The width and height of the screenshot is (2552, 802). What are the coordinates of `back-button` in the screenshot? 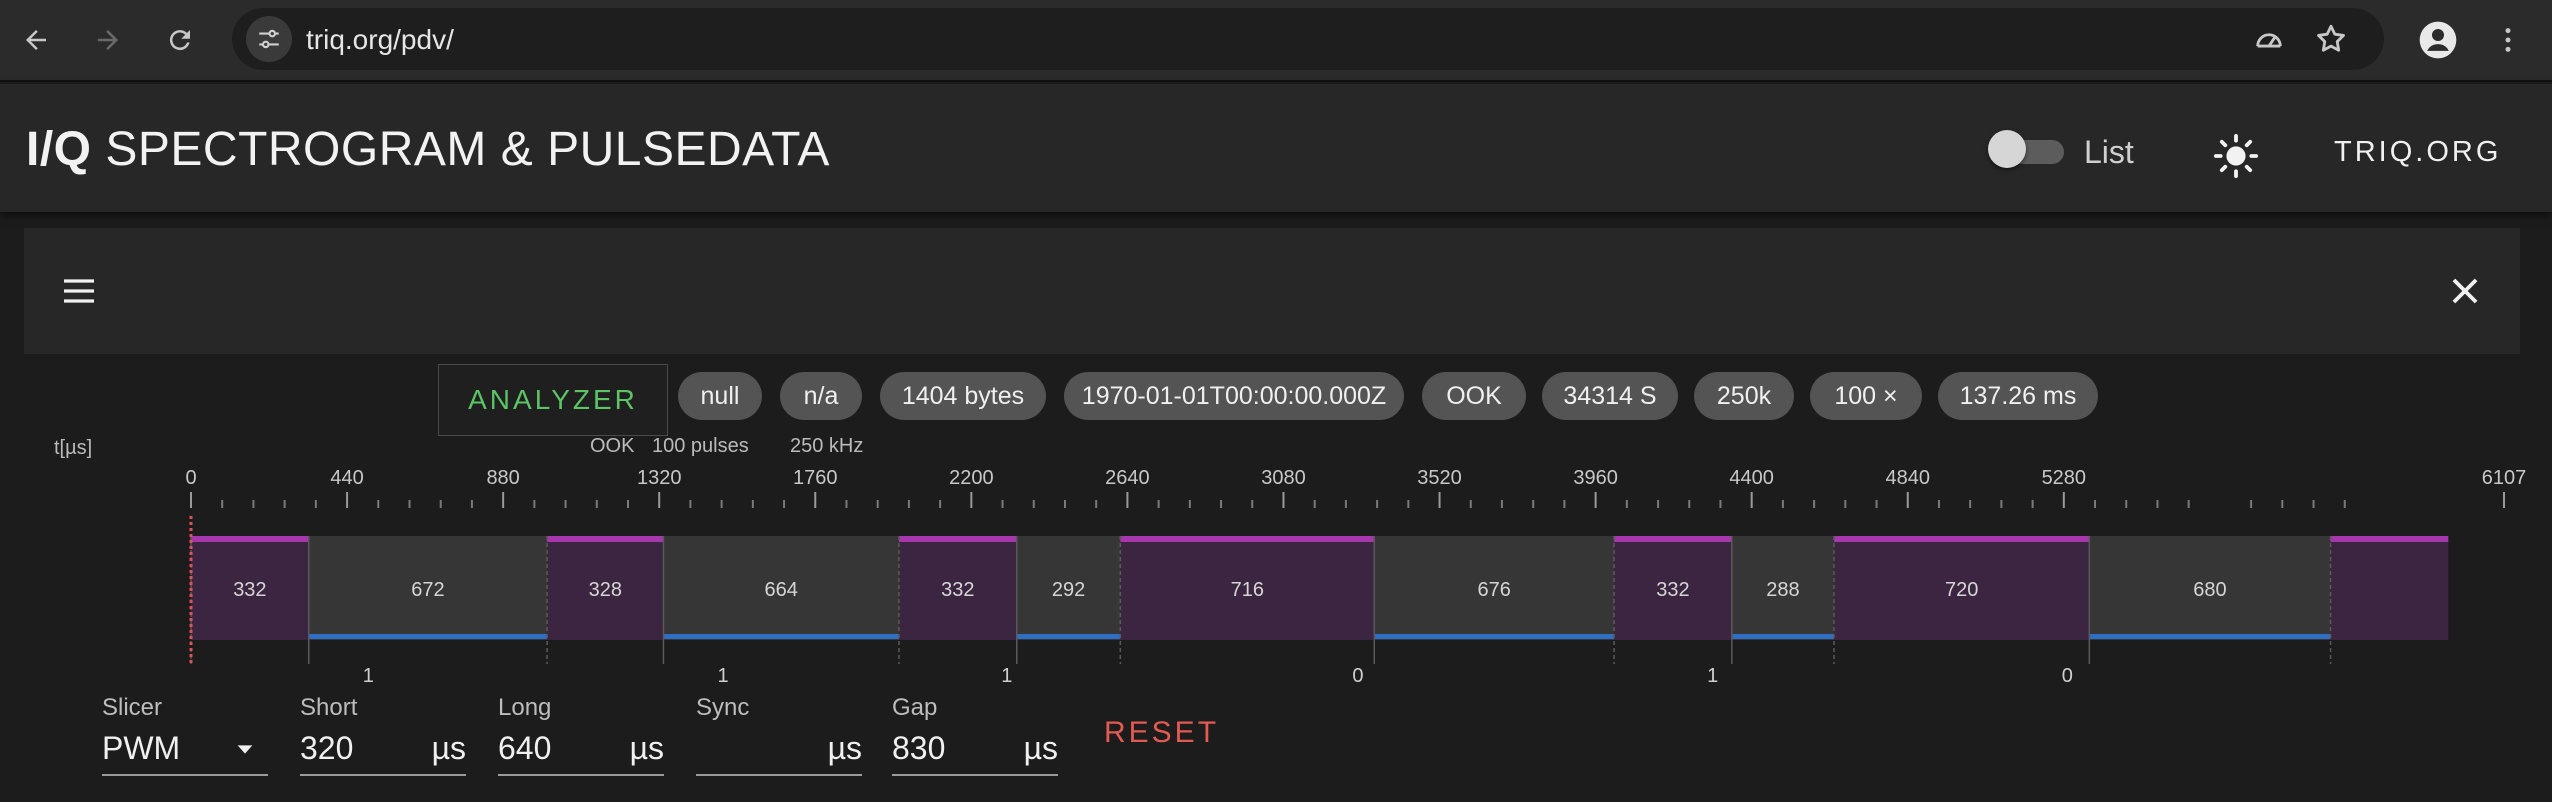 It's located at (36, 40).